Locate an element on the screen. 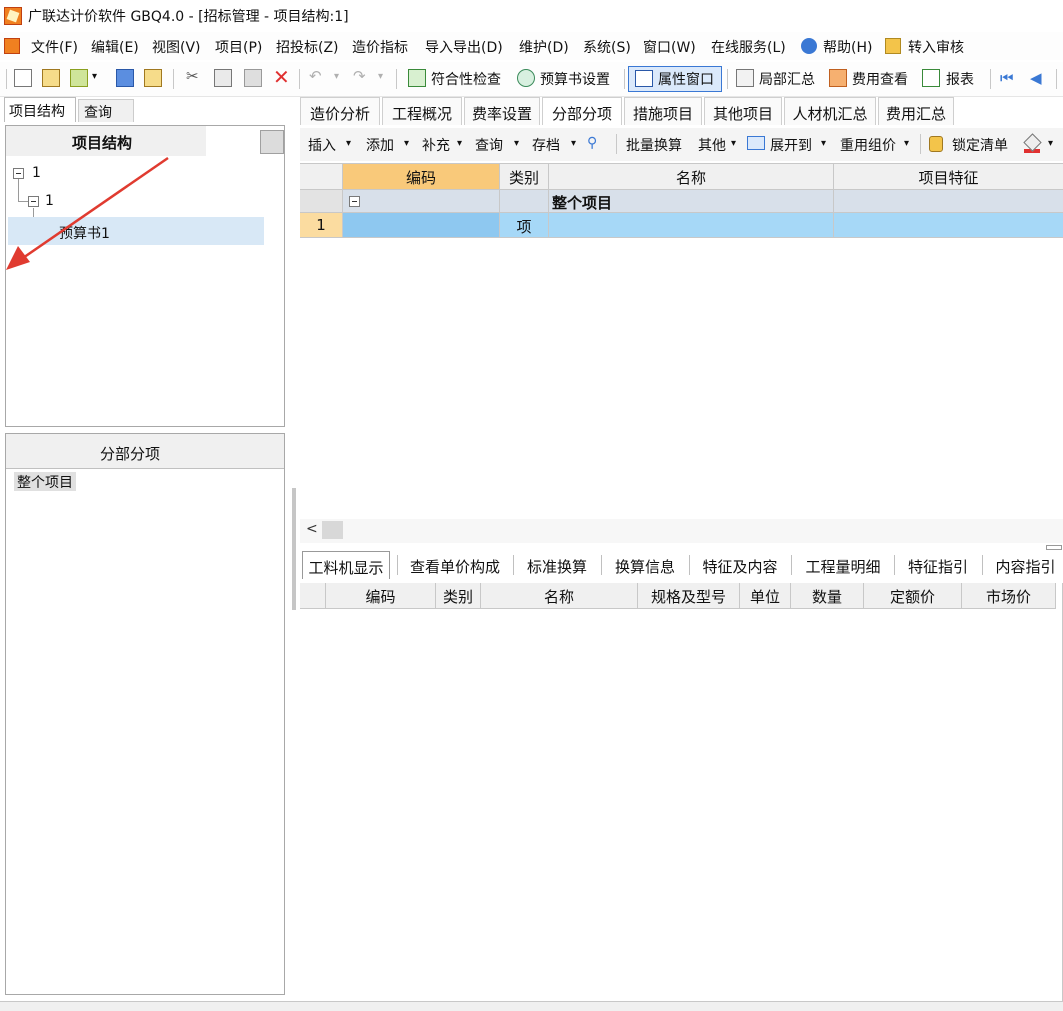 This screenshot has width=1063, height=1011. material-column-spec: 规格及型号 is located at coordinates (689, 596).